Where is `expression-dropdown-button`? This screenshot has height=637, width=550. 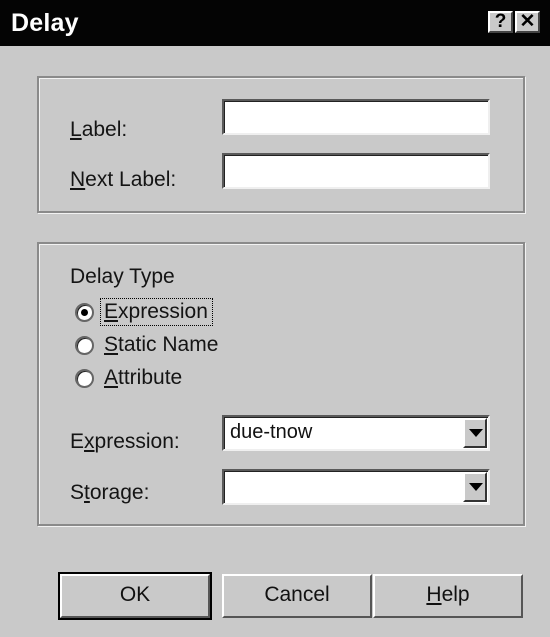
expression-dropdown-button is located at coordinates (475, 433).